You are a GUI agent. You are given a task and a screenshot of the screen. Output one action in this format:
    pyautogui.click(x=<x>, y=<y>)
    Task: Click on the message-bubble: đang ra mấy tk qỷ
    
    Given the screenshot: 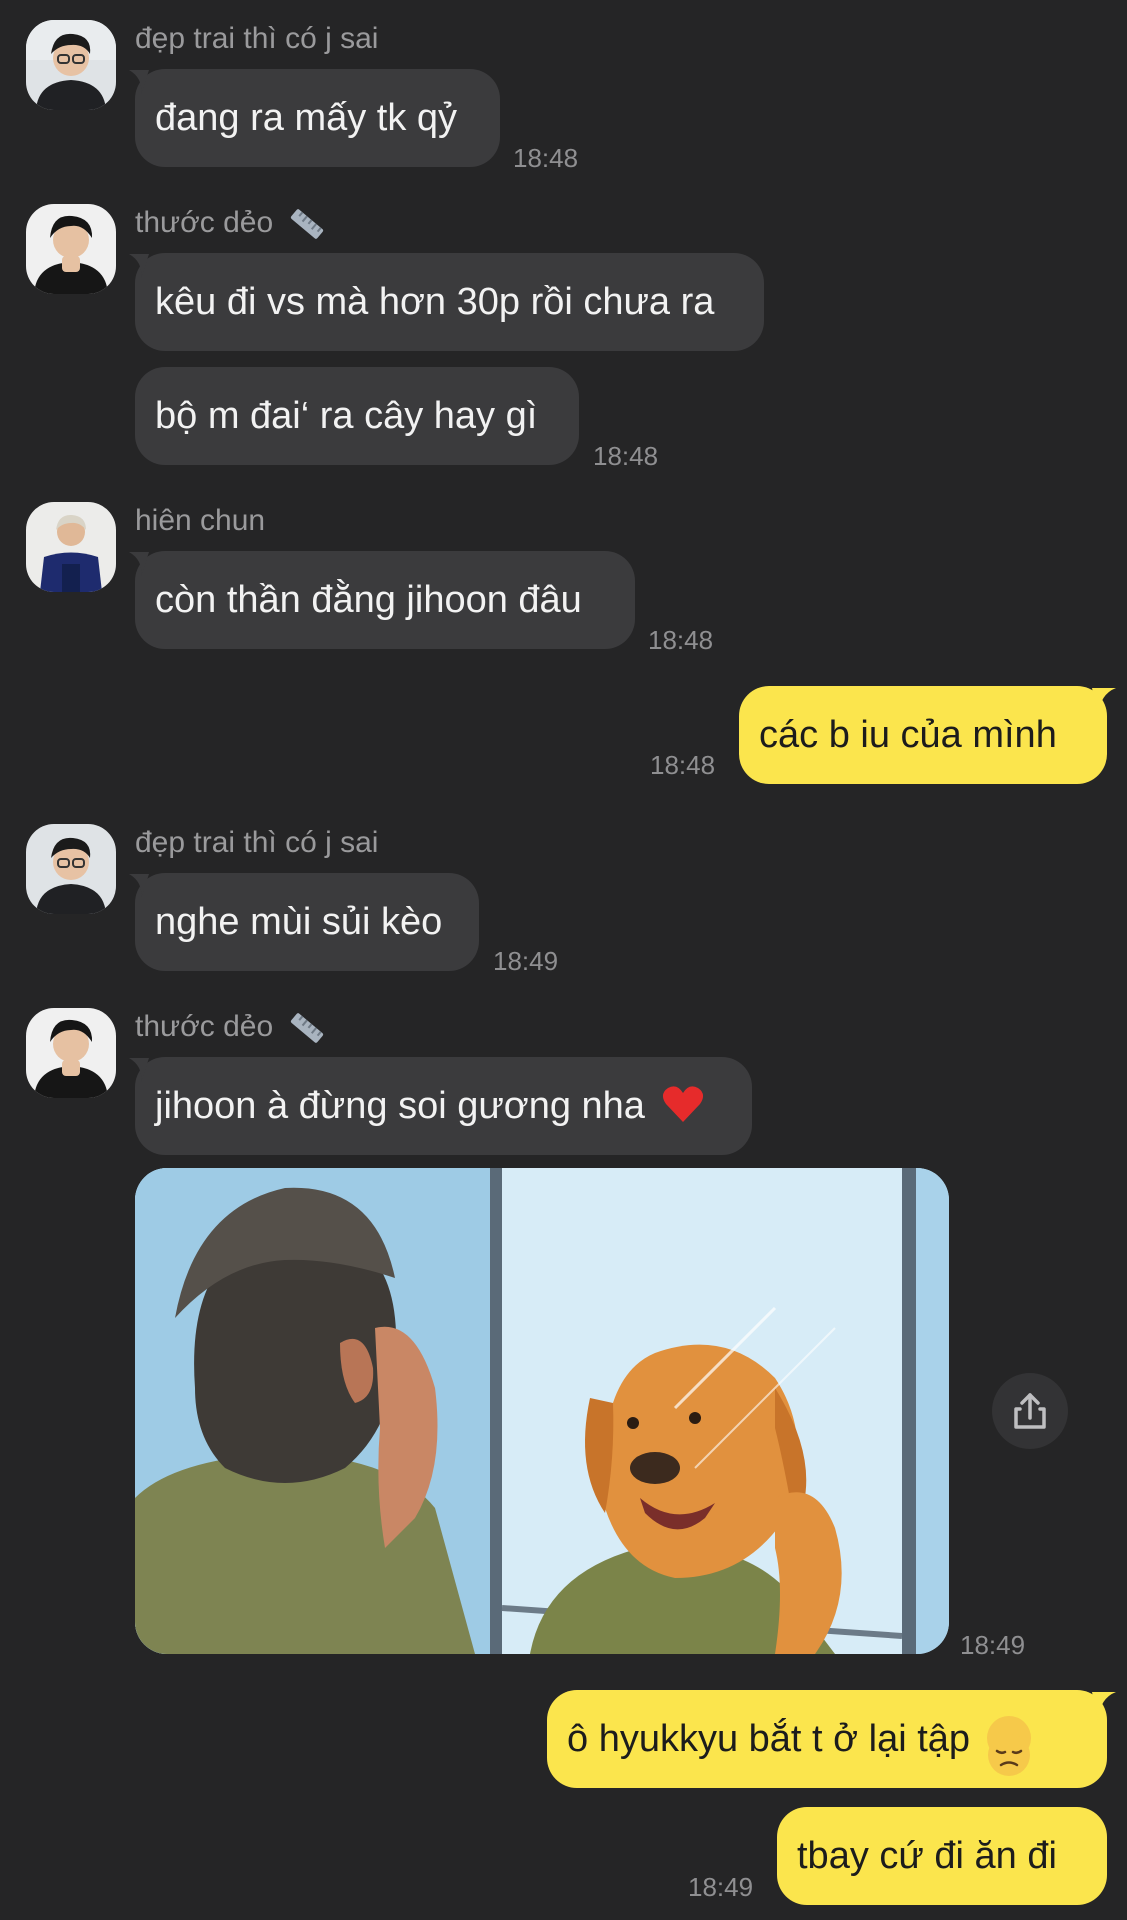 What is the action you would take?
    pyautogui.click(x=317, y=118)
    